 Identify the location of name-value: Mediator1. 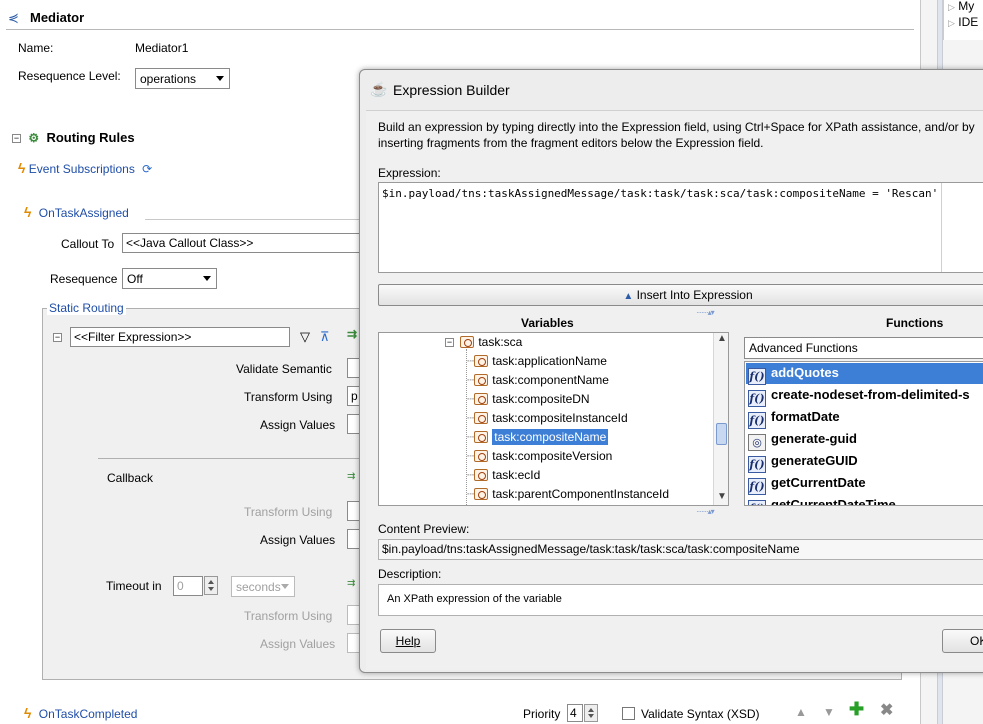
(162, 48).